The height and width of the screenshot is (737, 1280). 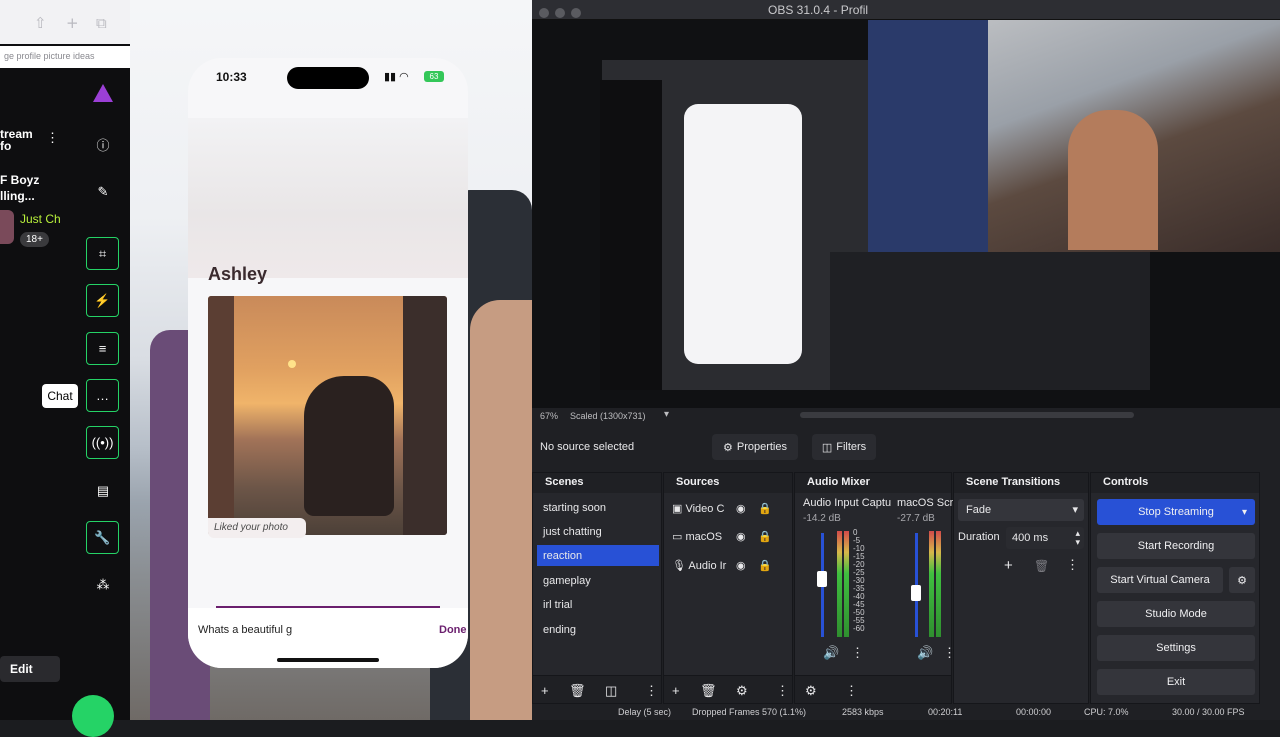 What do you see at coordinates (811, 691) in the screenshot?
I see `settings-icon: ⚙` at bounding box center [811, 691].